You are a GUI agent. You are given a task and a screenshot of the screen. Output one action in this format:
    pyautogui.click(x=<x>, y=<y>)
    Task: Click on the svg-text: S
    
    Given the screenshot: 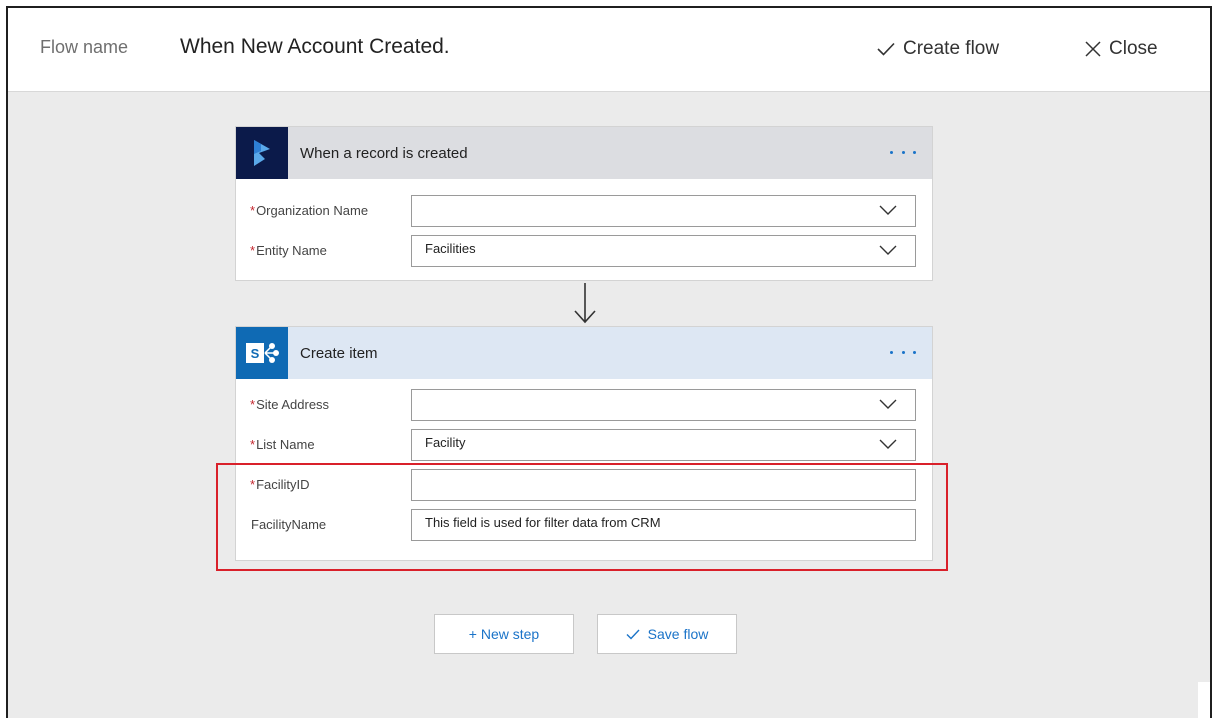 What is the action you would take?
    pyautogui.click(x=255, y=353)
    